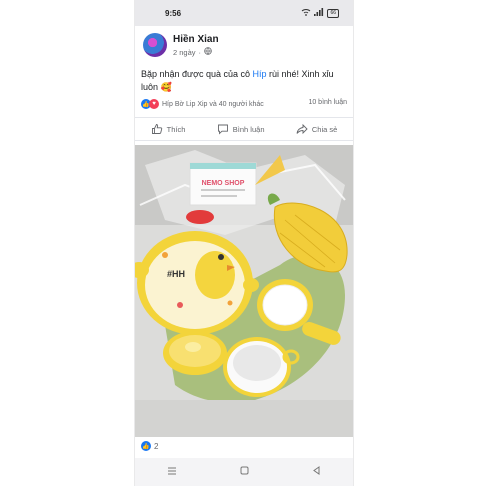 This screenshot has height=486, width=486. What do you see at coordinates (197, 74) in the screenshot?
I see `post-text-before: Bặp nhận được quà của cô` at bounding box center [197, 74].